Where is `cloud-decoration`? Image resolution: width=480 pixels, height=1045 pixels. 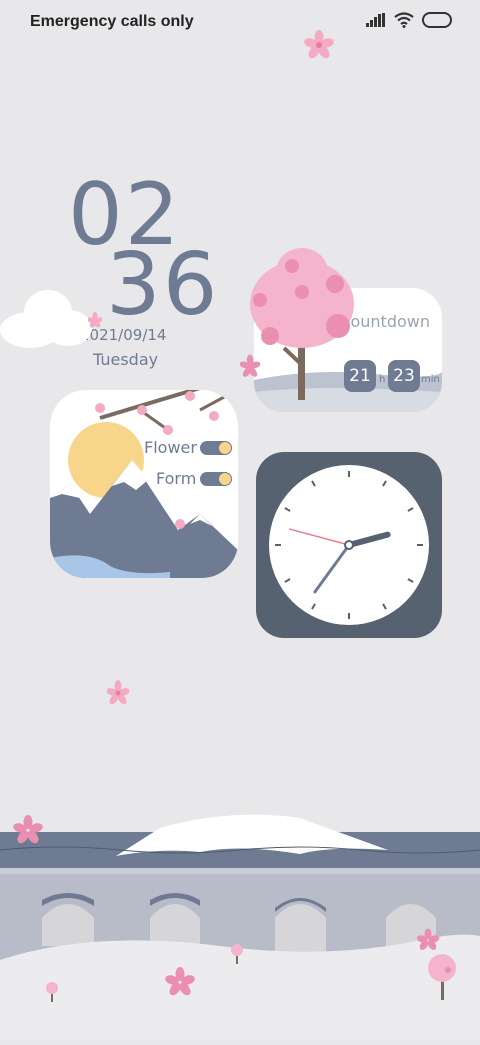
cloud-decoration is located at coordinates (46, 320).